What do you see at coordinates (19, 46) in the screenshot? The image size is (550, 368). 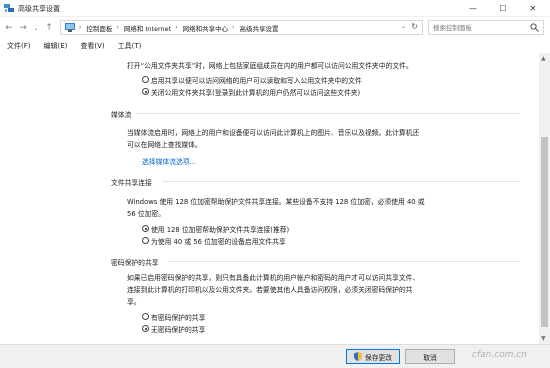 I see `menu-file: 文件(F)` at bounding box center [19, 46].